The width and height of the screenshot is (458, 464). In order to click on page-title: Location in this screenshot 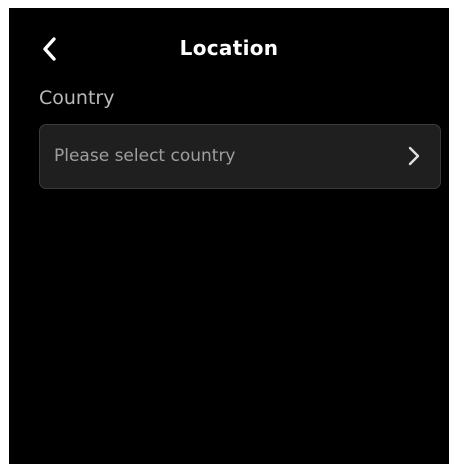, I will do `click(229, 48)`.